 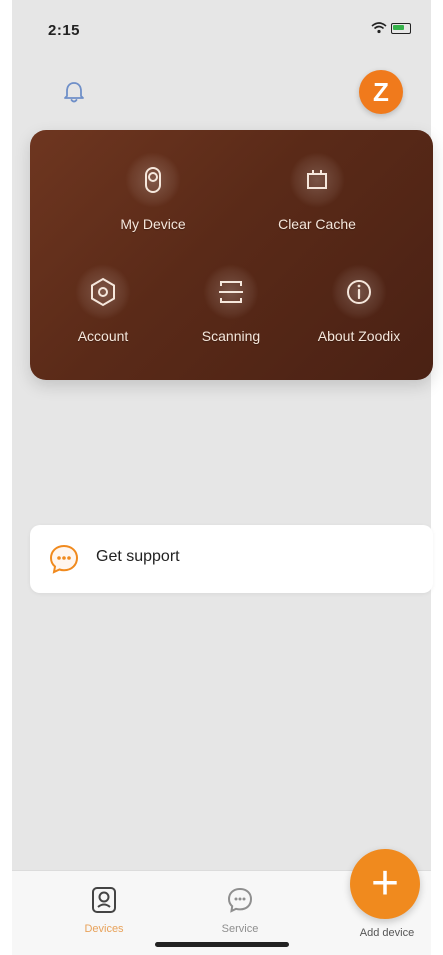 What do you see at coordinates (231, 559) in the screenshot?
I see `get-support-row: Get support` at bounding box center [231, 559].